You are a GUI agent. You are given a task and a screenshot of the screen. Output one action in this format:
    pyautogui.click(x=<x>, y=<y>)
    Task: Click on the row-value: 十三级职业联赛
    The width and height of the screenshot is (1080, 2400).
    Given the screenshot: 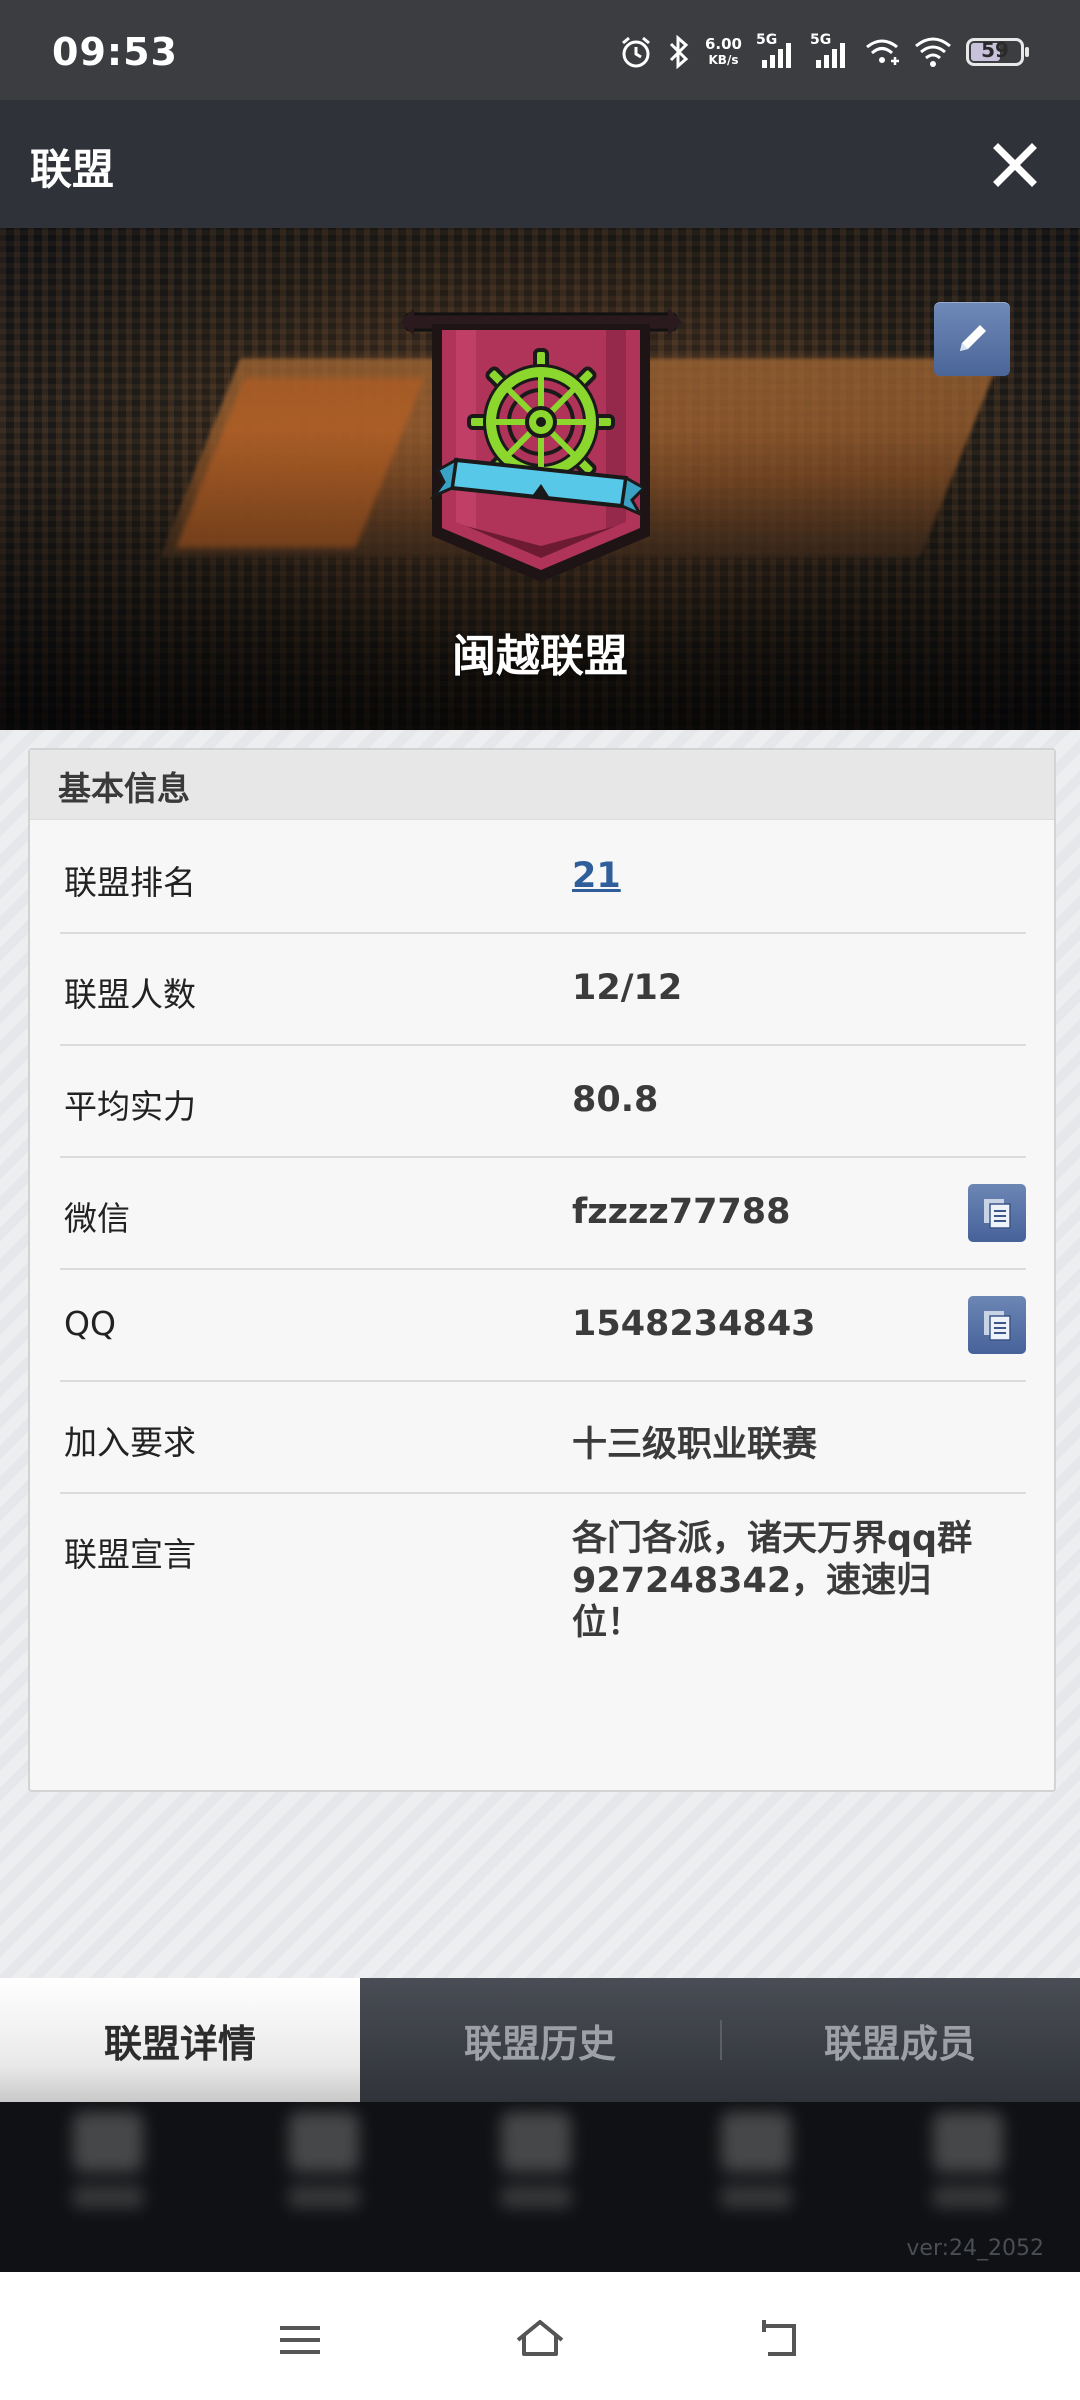 What is the action you would take?
    pyautogui.click(x=695, y=1445)
    